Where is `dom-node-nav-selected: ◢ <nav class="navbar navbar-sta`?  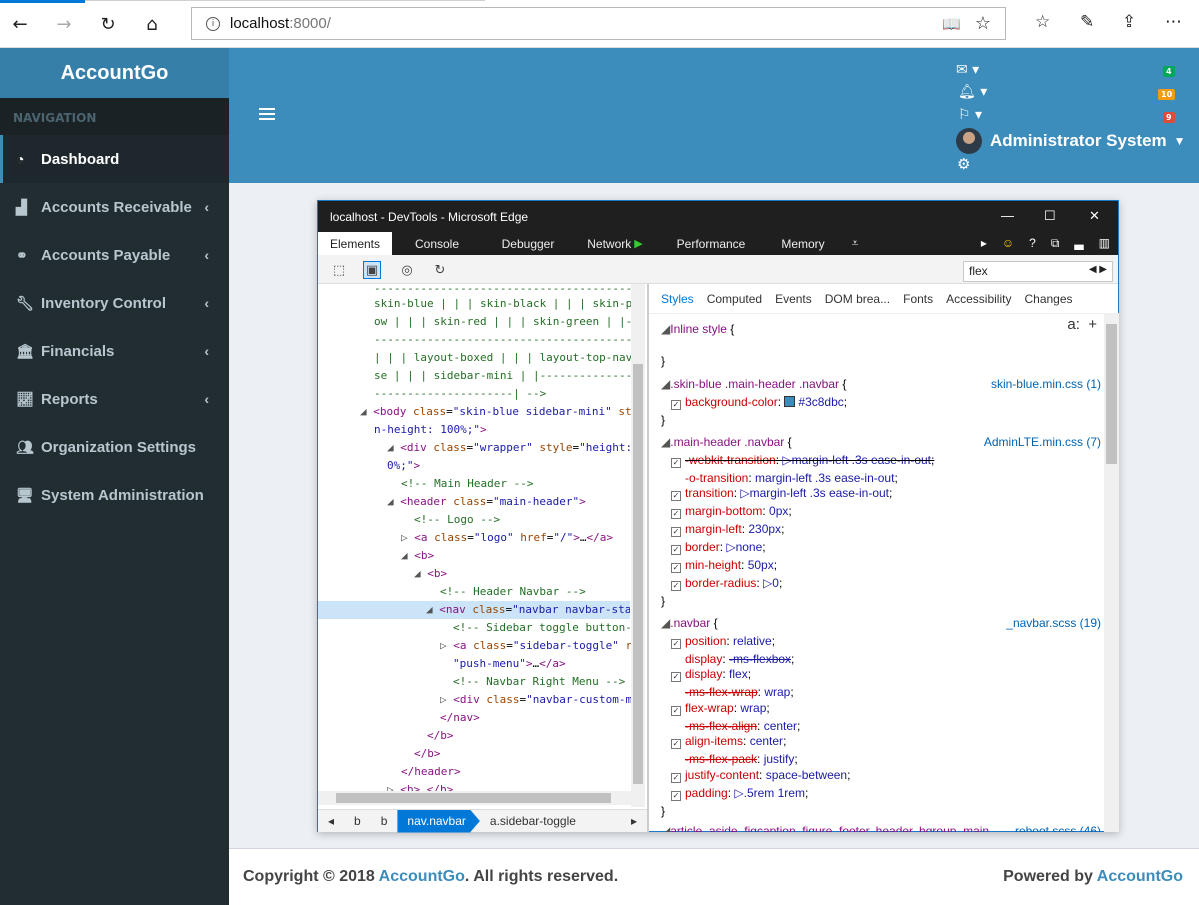
dom-node-nav-selected: ◢ <nav class="navbar navbar-sta is located at coordinates (474, 610).